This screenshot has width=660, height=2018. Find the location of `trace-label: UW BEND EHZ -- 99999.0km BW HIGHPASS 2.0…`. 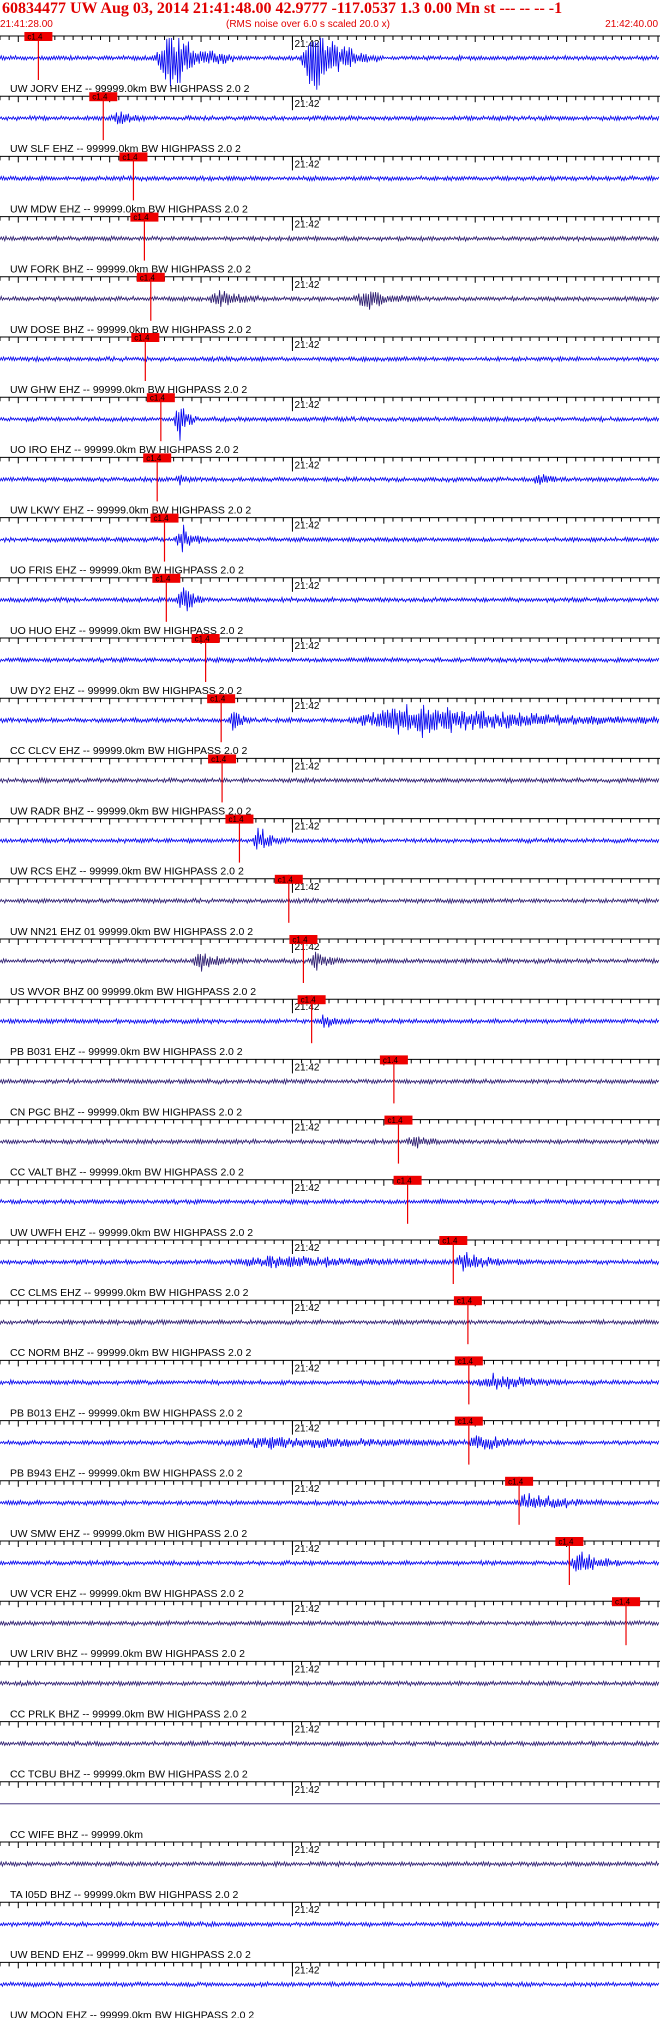

trace-label: UW BEND EHZ -- 99999.0km BW HIGHPASS 2.0… is located at coordinates (130, 1955).